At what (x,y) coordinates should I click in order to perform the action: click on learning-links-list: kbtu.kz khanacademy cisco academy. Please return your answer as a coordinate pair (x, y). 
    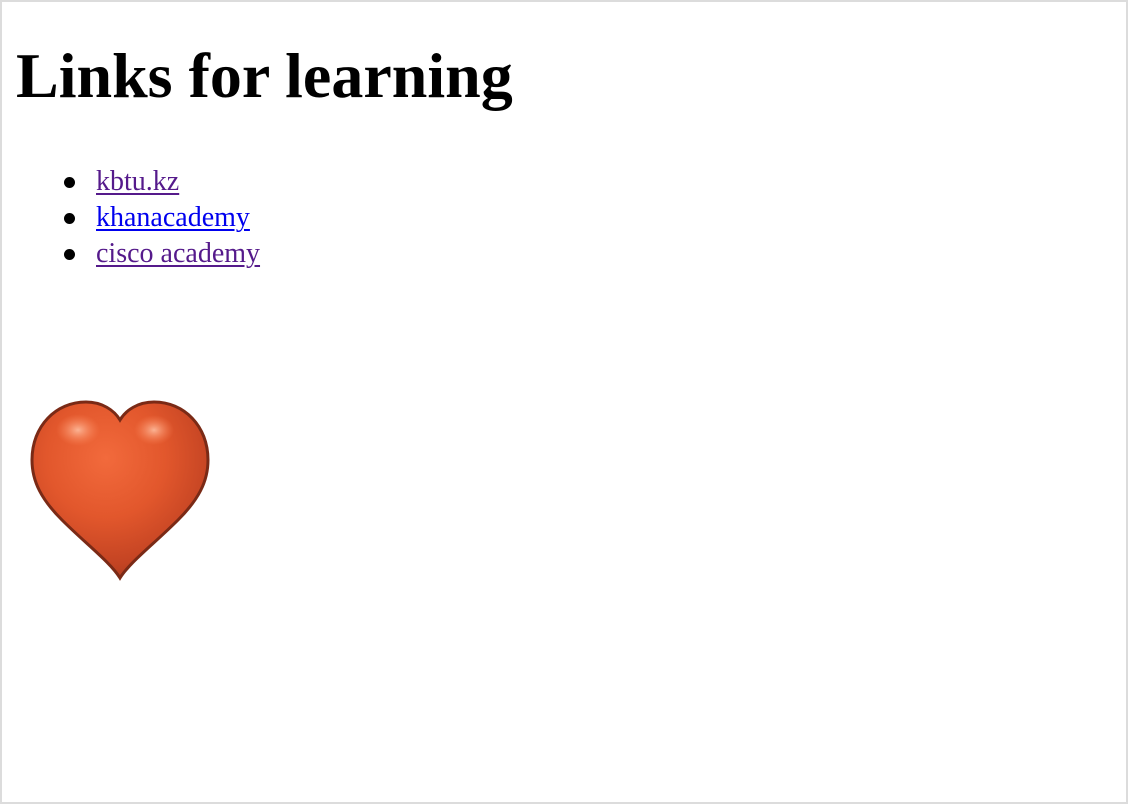
    Looking at the image, I should click on (159, 218).